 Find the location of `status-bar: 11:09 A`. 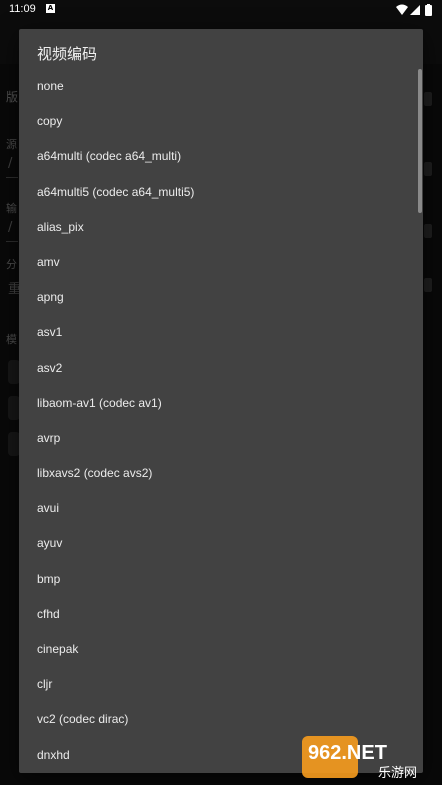

status-bar: 11:09 A is located at coordinates (221, 10).